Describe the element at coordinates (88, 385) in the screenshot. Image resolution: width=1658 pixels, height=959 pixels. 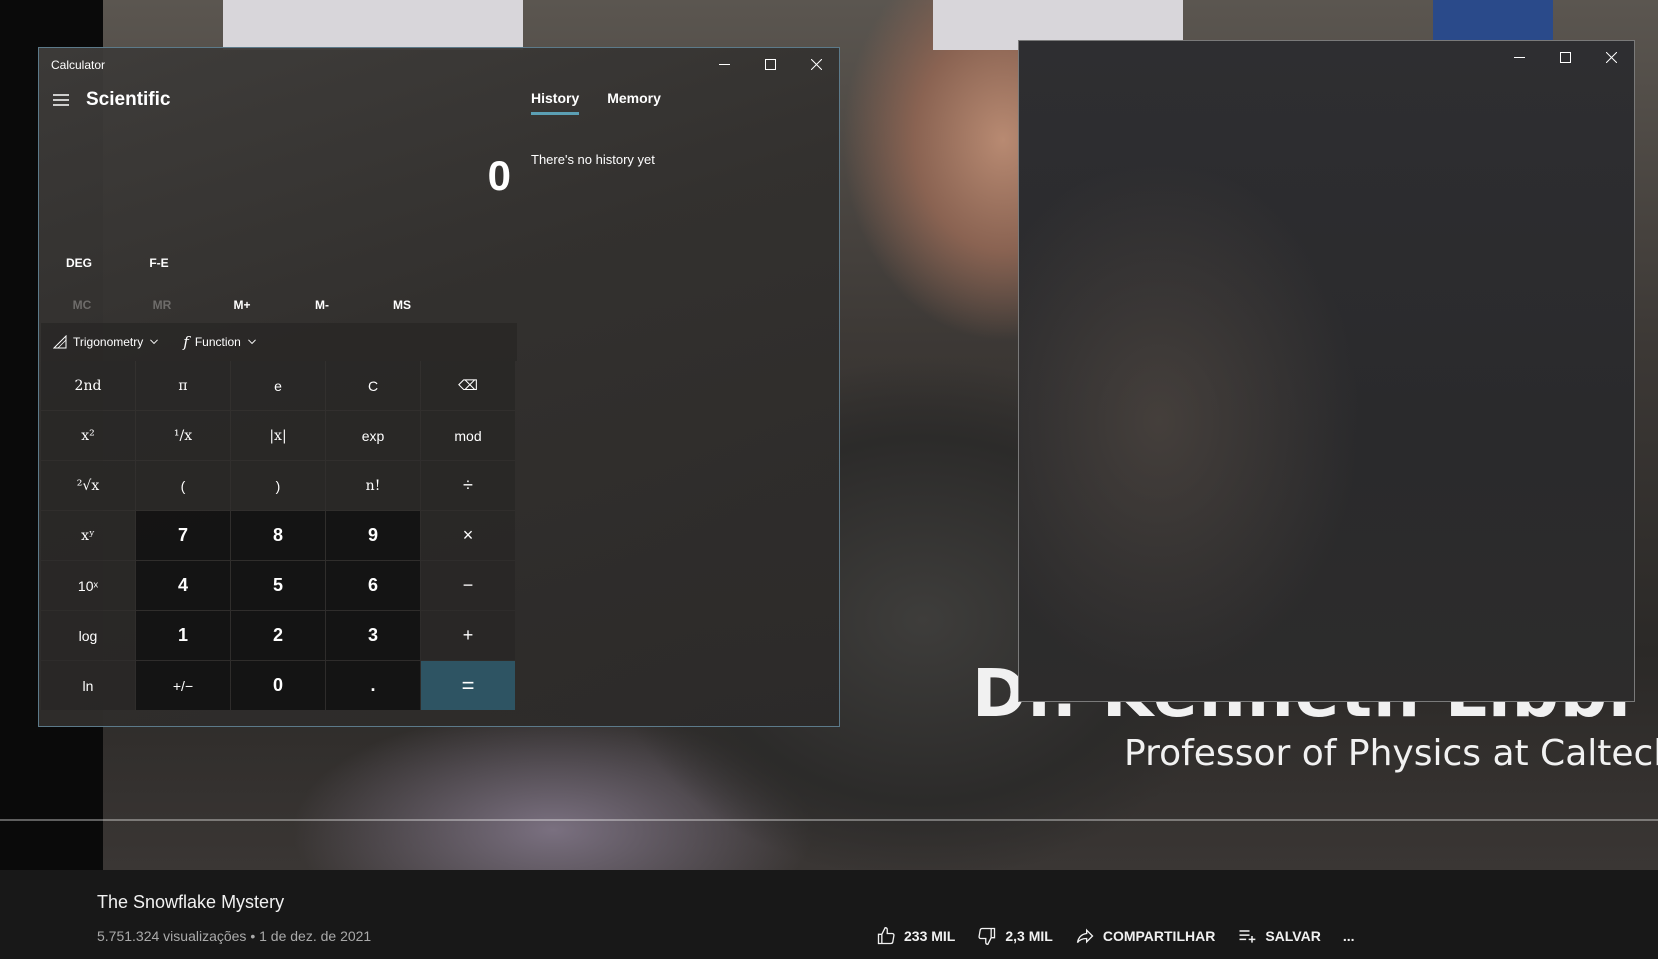
I see `second-function-key: 2nd` at that location.